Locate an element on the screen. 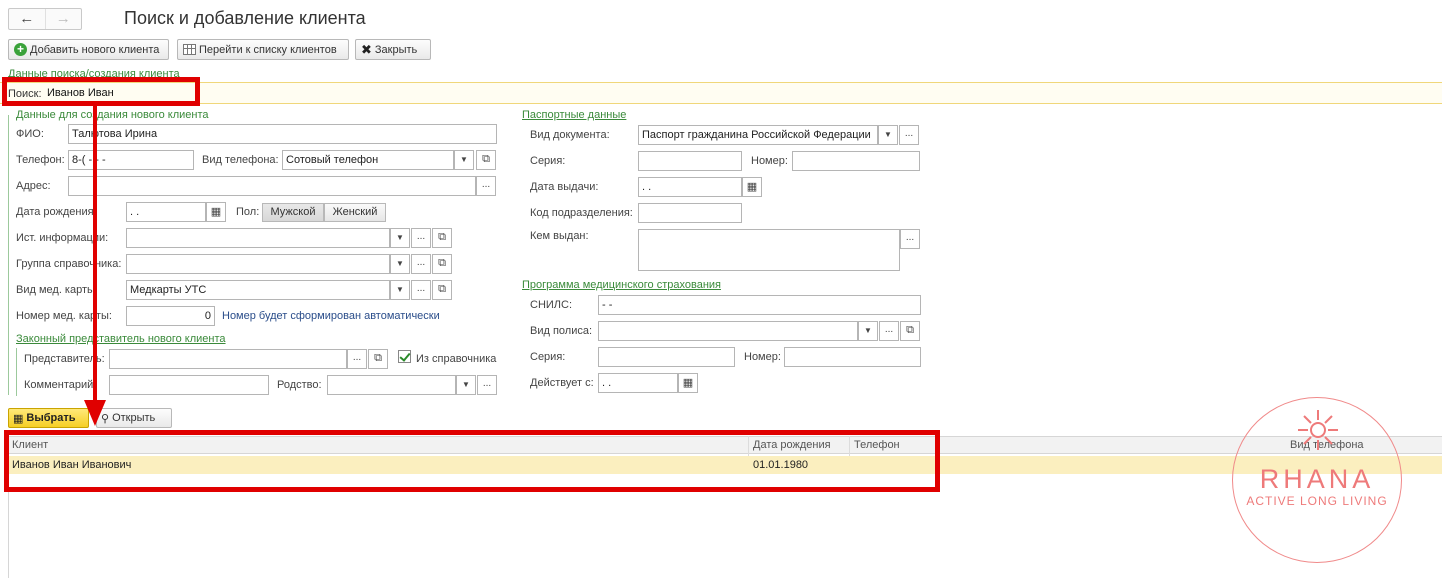 This screenshot has width=1442, height=578. gender-female-button: Женский is located at coordinates (355, 212).